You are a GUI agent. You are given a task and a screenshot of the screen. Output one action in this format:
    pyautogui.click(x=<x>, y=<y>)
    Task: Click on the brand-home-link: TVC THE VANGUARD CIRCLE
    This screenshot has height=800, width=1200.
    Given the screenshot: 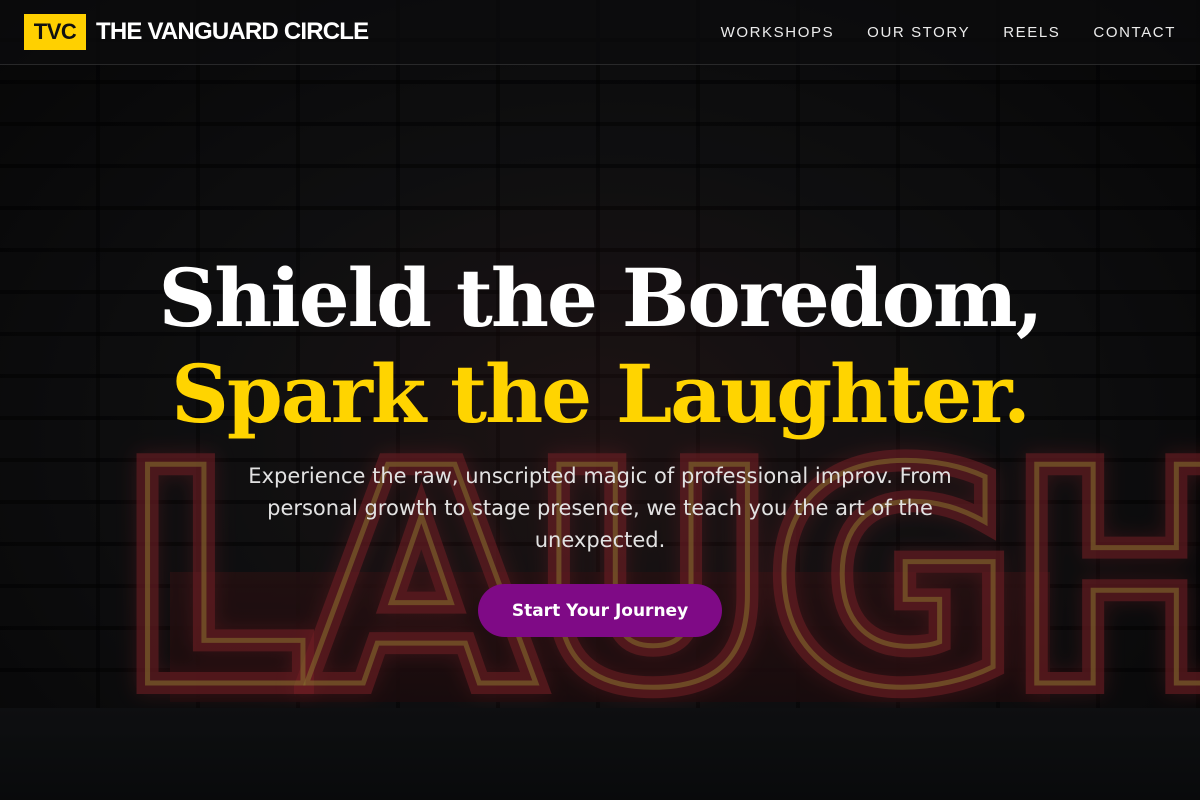 What is the action you would take?
    pyautogui.click(x=196, y=32)
    